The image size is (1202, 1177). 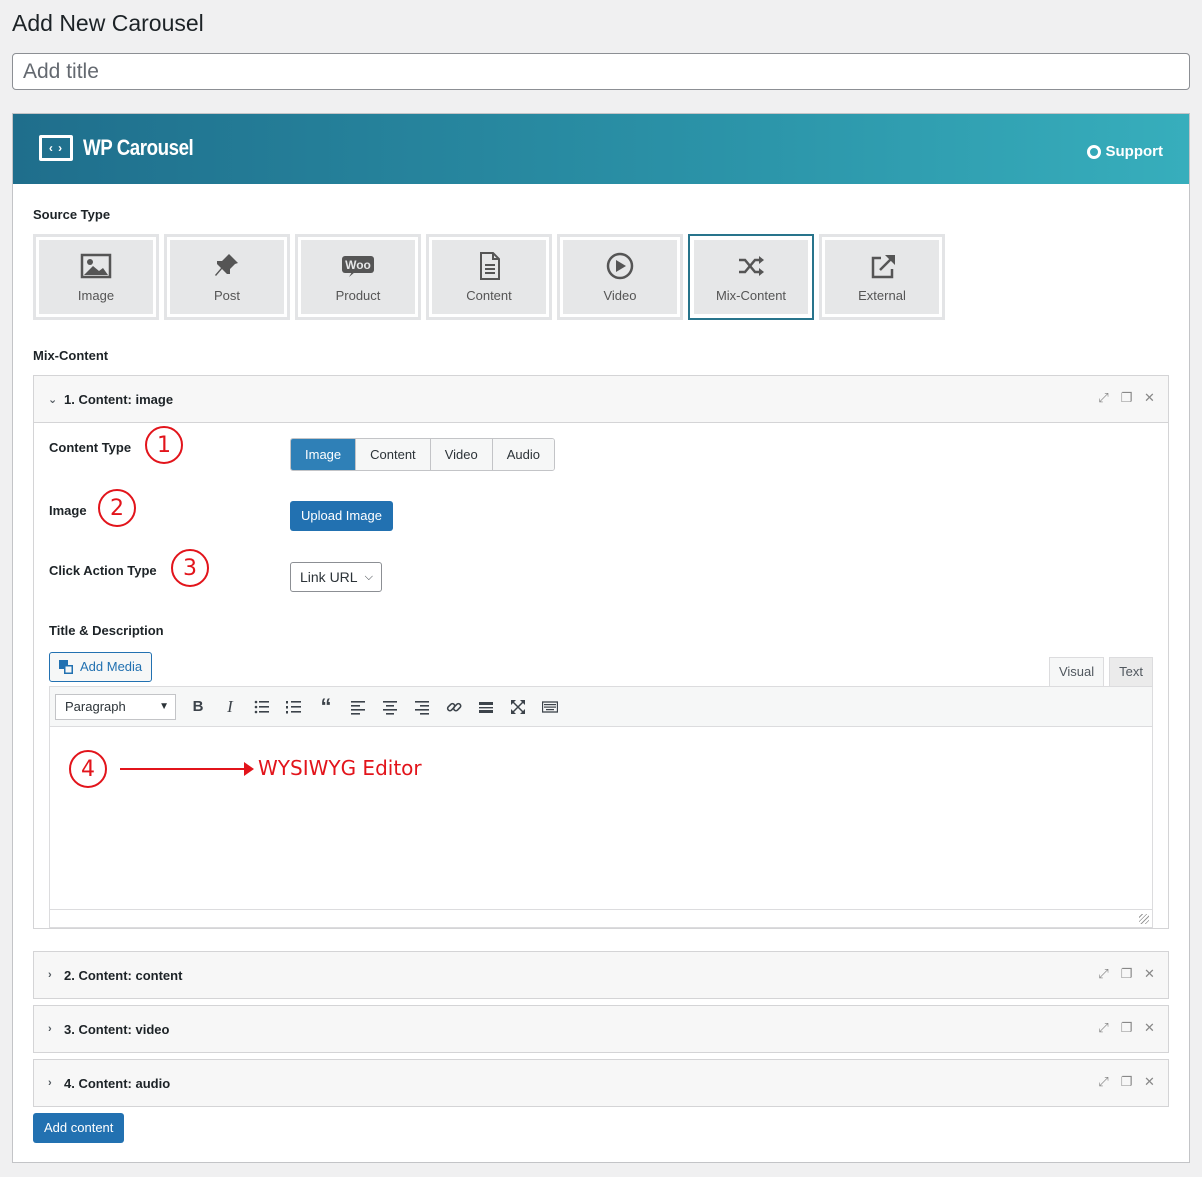 I want to click on carousel-logo-icon: ‹ ›, so click(x=56, y=148).